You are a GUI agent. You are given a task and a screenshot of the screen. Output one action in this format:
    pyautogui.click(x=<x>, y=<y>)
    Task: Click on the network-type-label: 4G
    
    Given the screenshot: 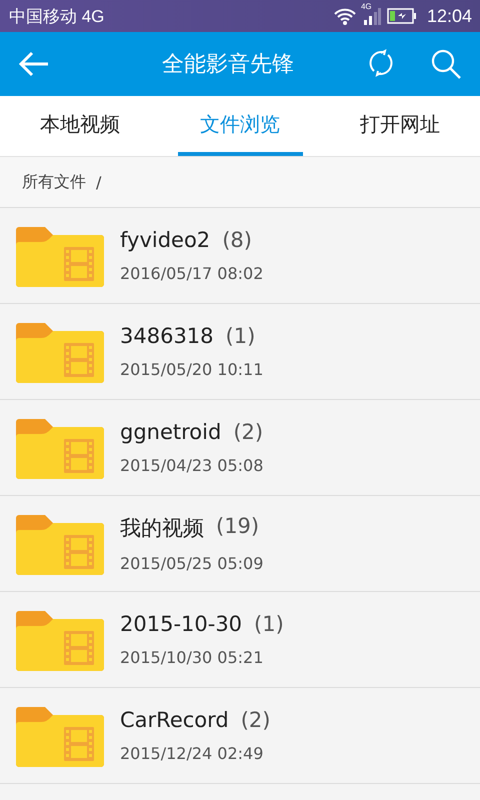 What is the action you would take?
    pyautogui.click(x=366, y=6)
    